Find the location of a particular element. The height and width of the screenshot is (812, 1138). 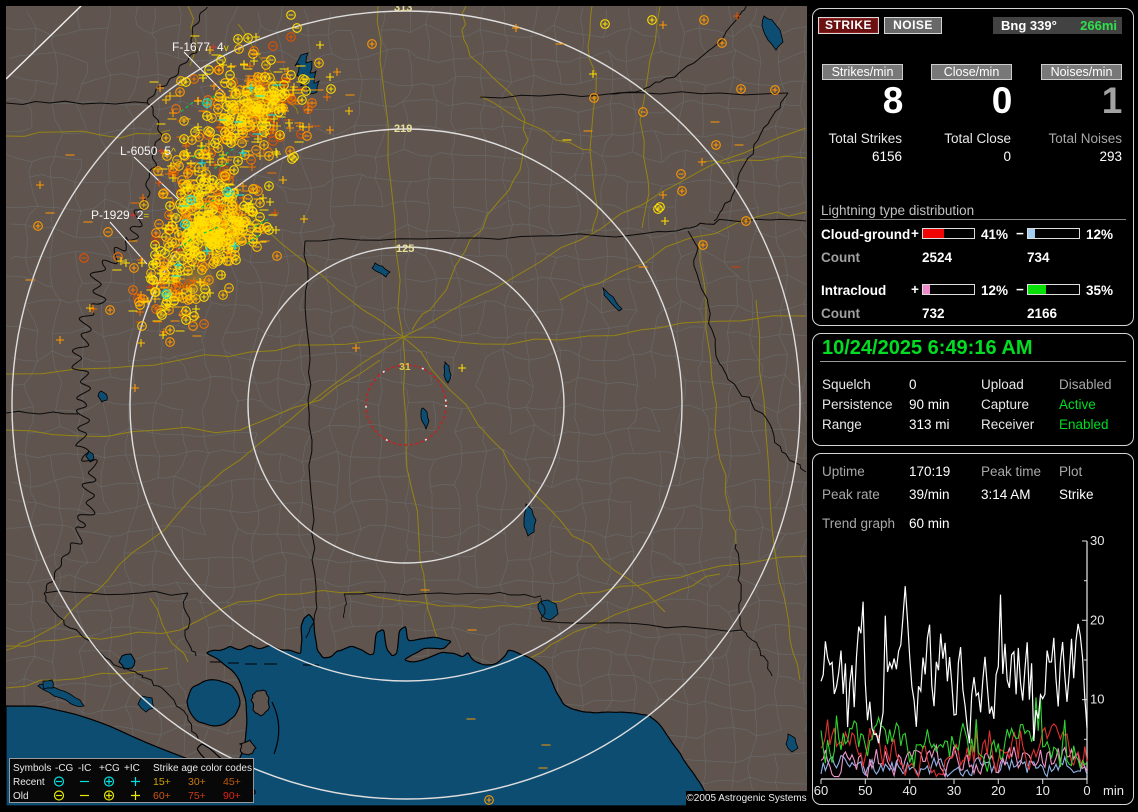

svg-text: 0 is located at coordinates (1086, 790).